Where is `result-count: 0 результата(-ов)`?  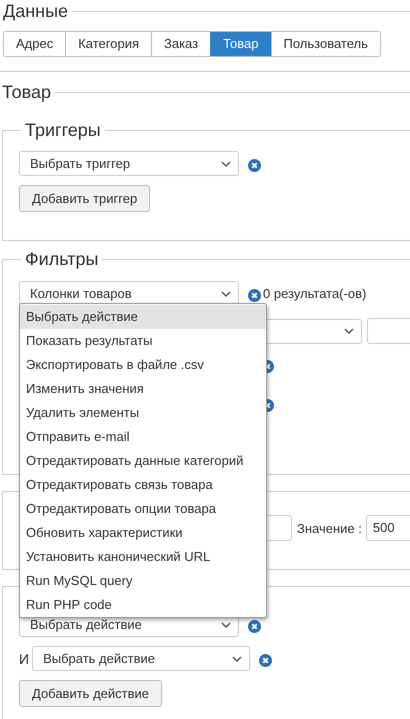
result-count: 0 результата(-ов) is located at coordinates (314, 293).